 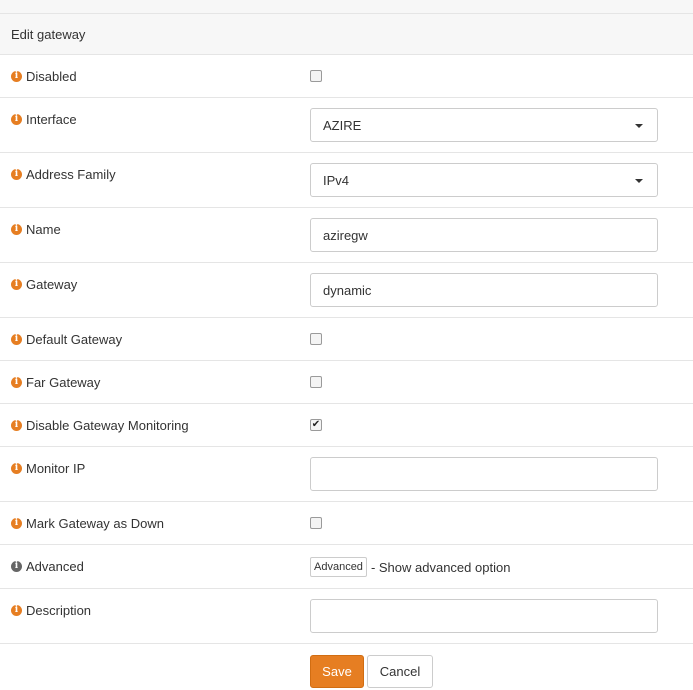 I want to click on default-gateway-checkbox, so click(x=316, y=339).